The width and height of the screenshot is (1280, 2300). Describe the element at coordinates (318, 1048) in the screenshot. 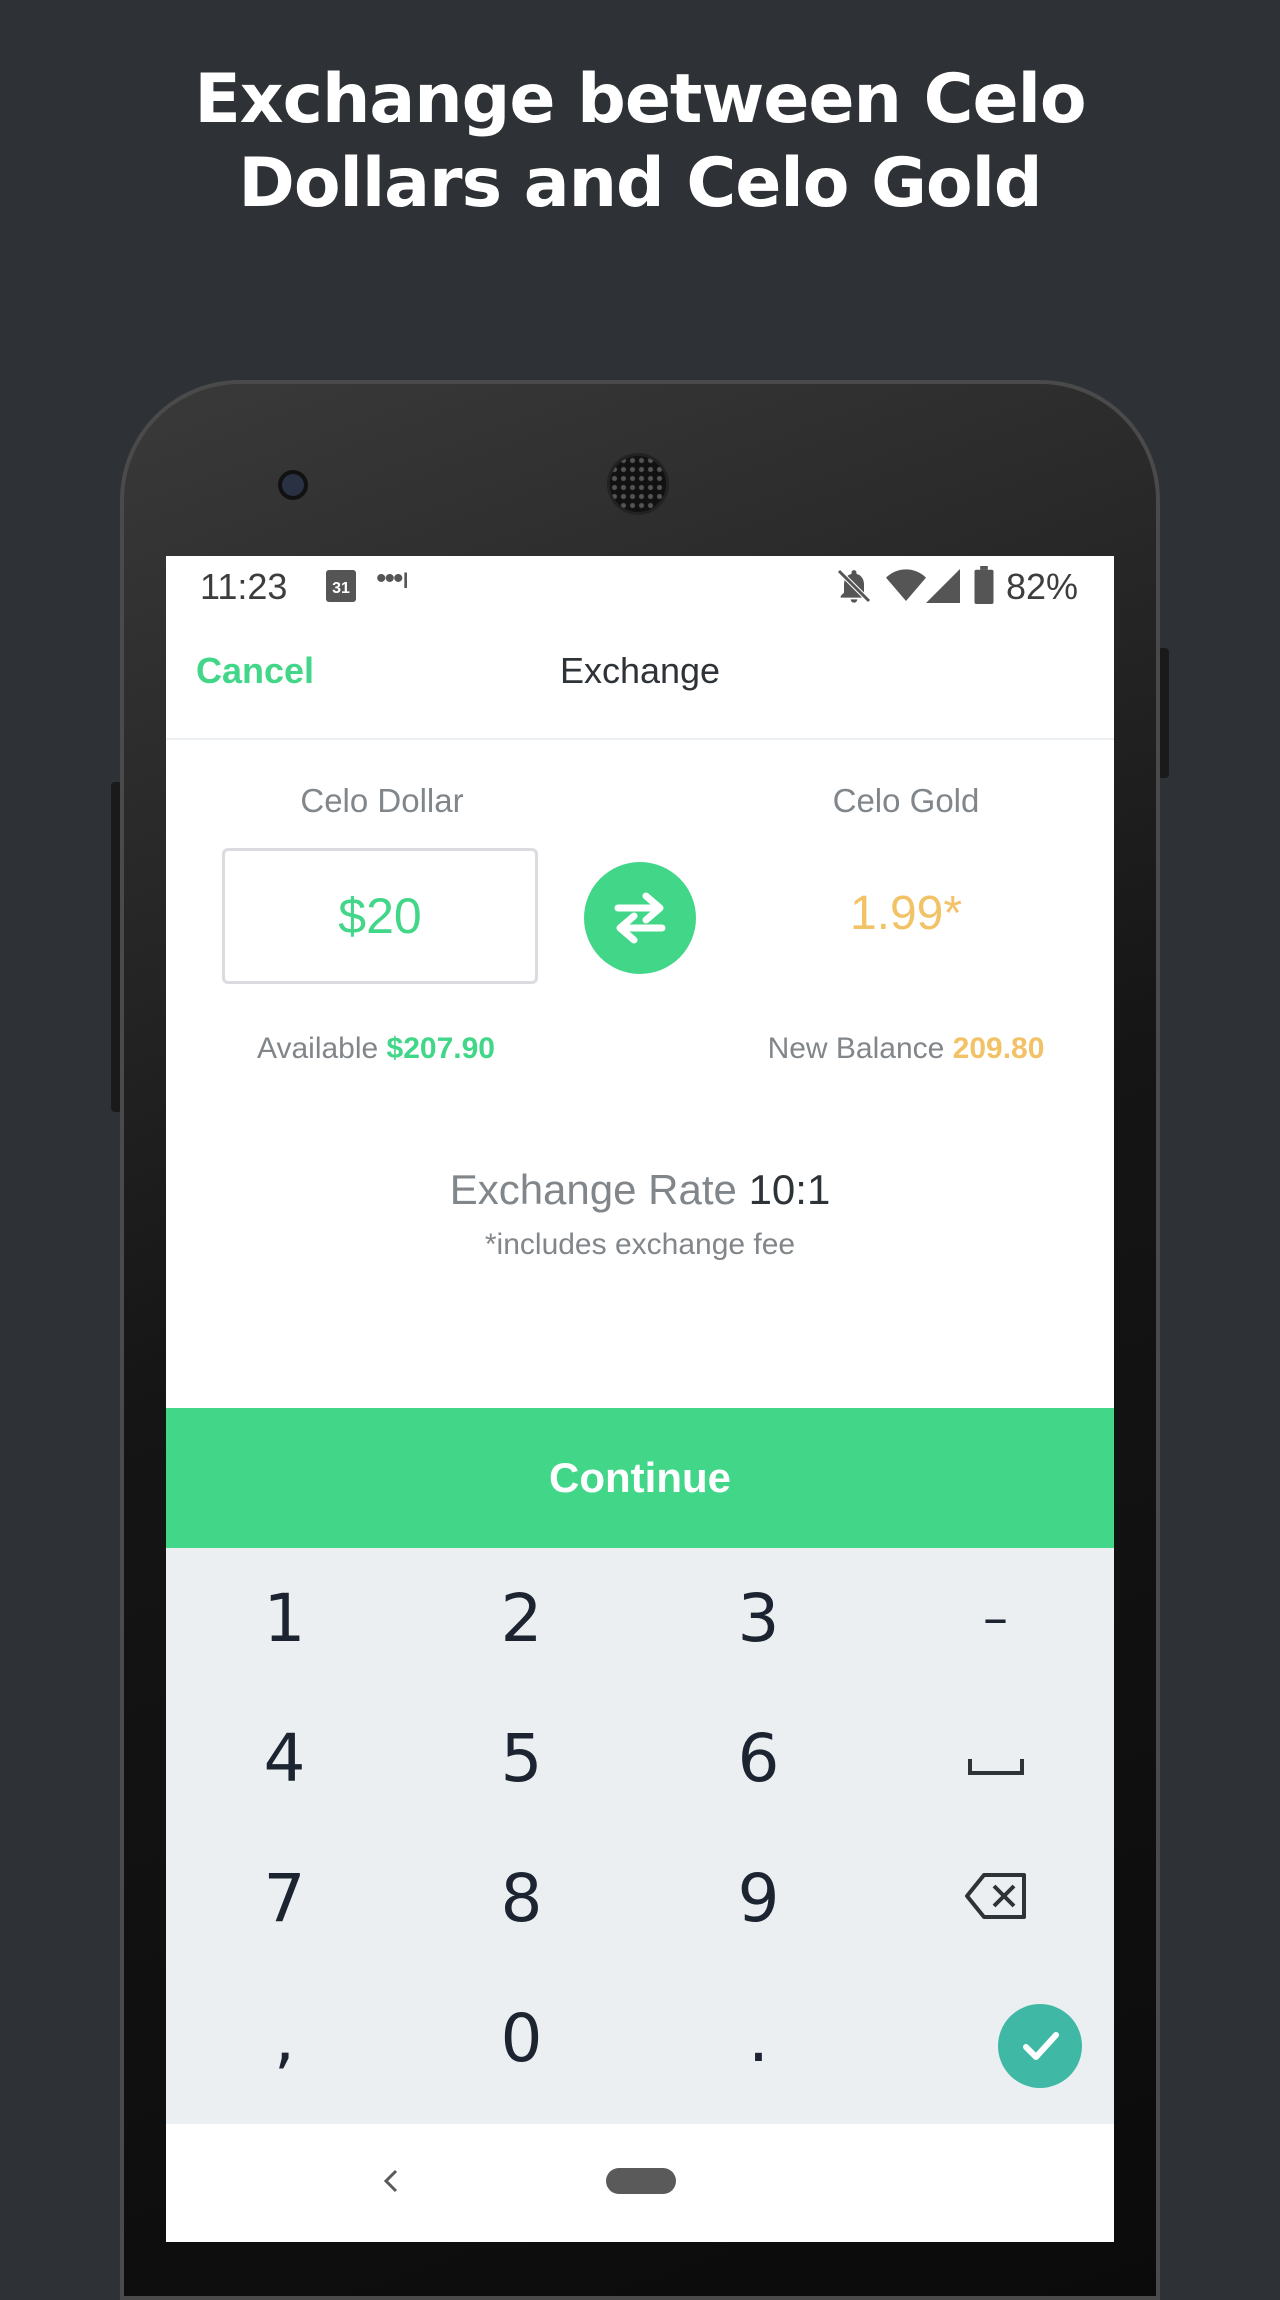

I see `available-label: Available` at that location.